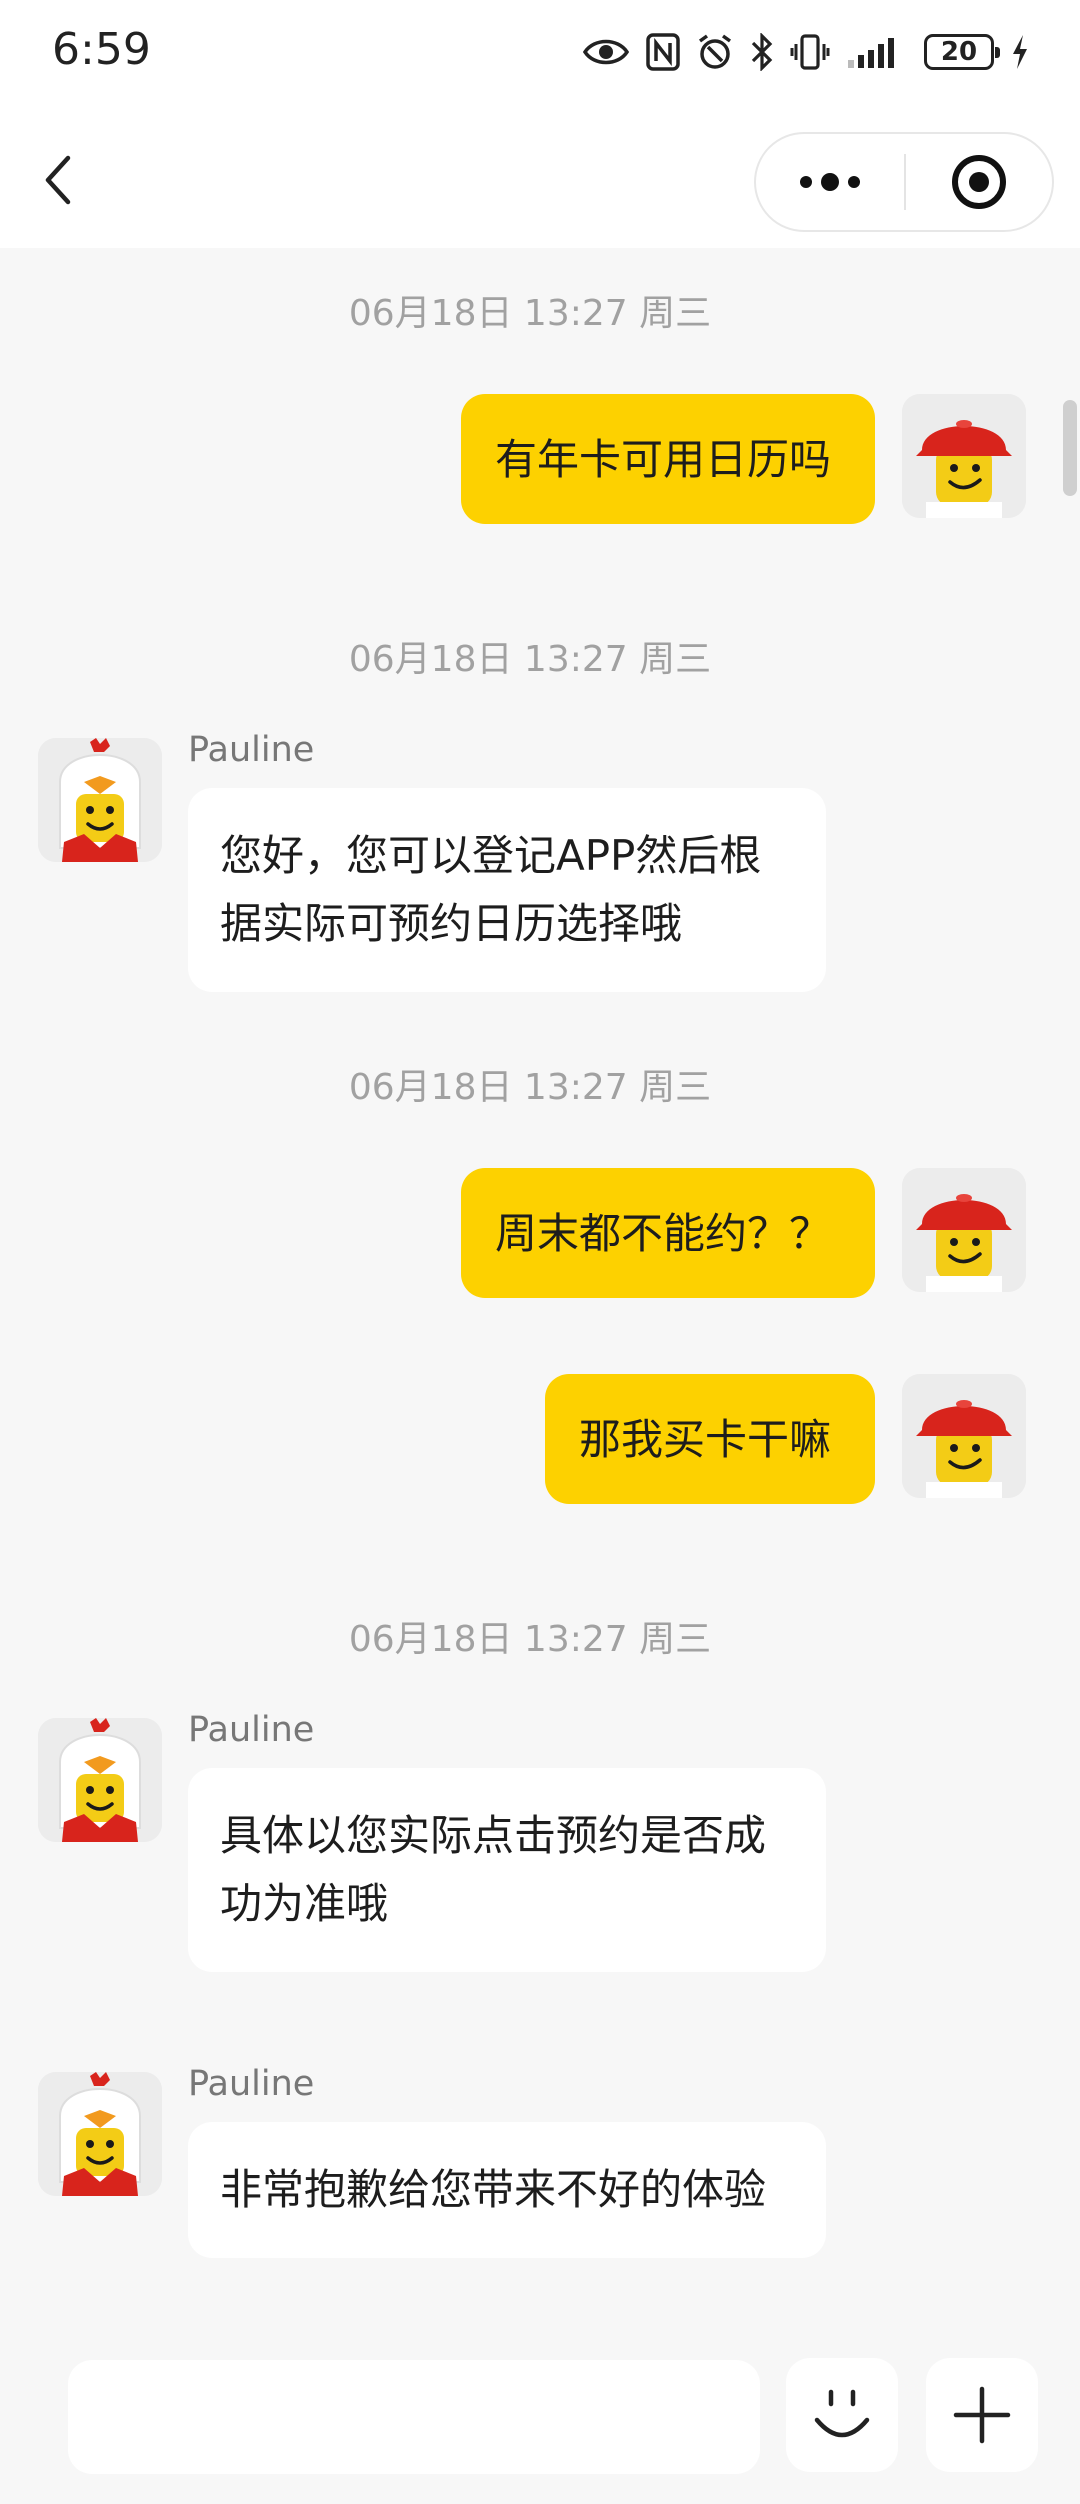 The height and width of the screenshot is (2504, 1080). Describe the element at coordinates (101, 49) in the screenshot. I see `status-time: 6:59` at that location.